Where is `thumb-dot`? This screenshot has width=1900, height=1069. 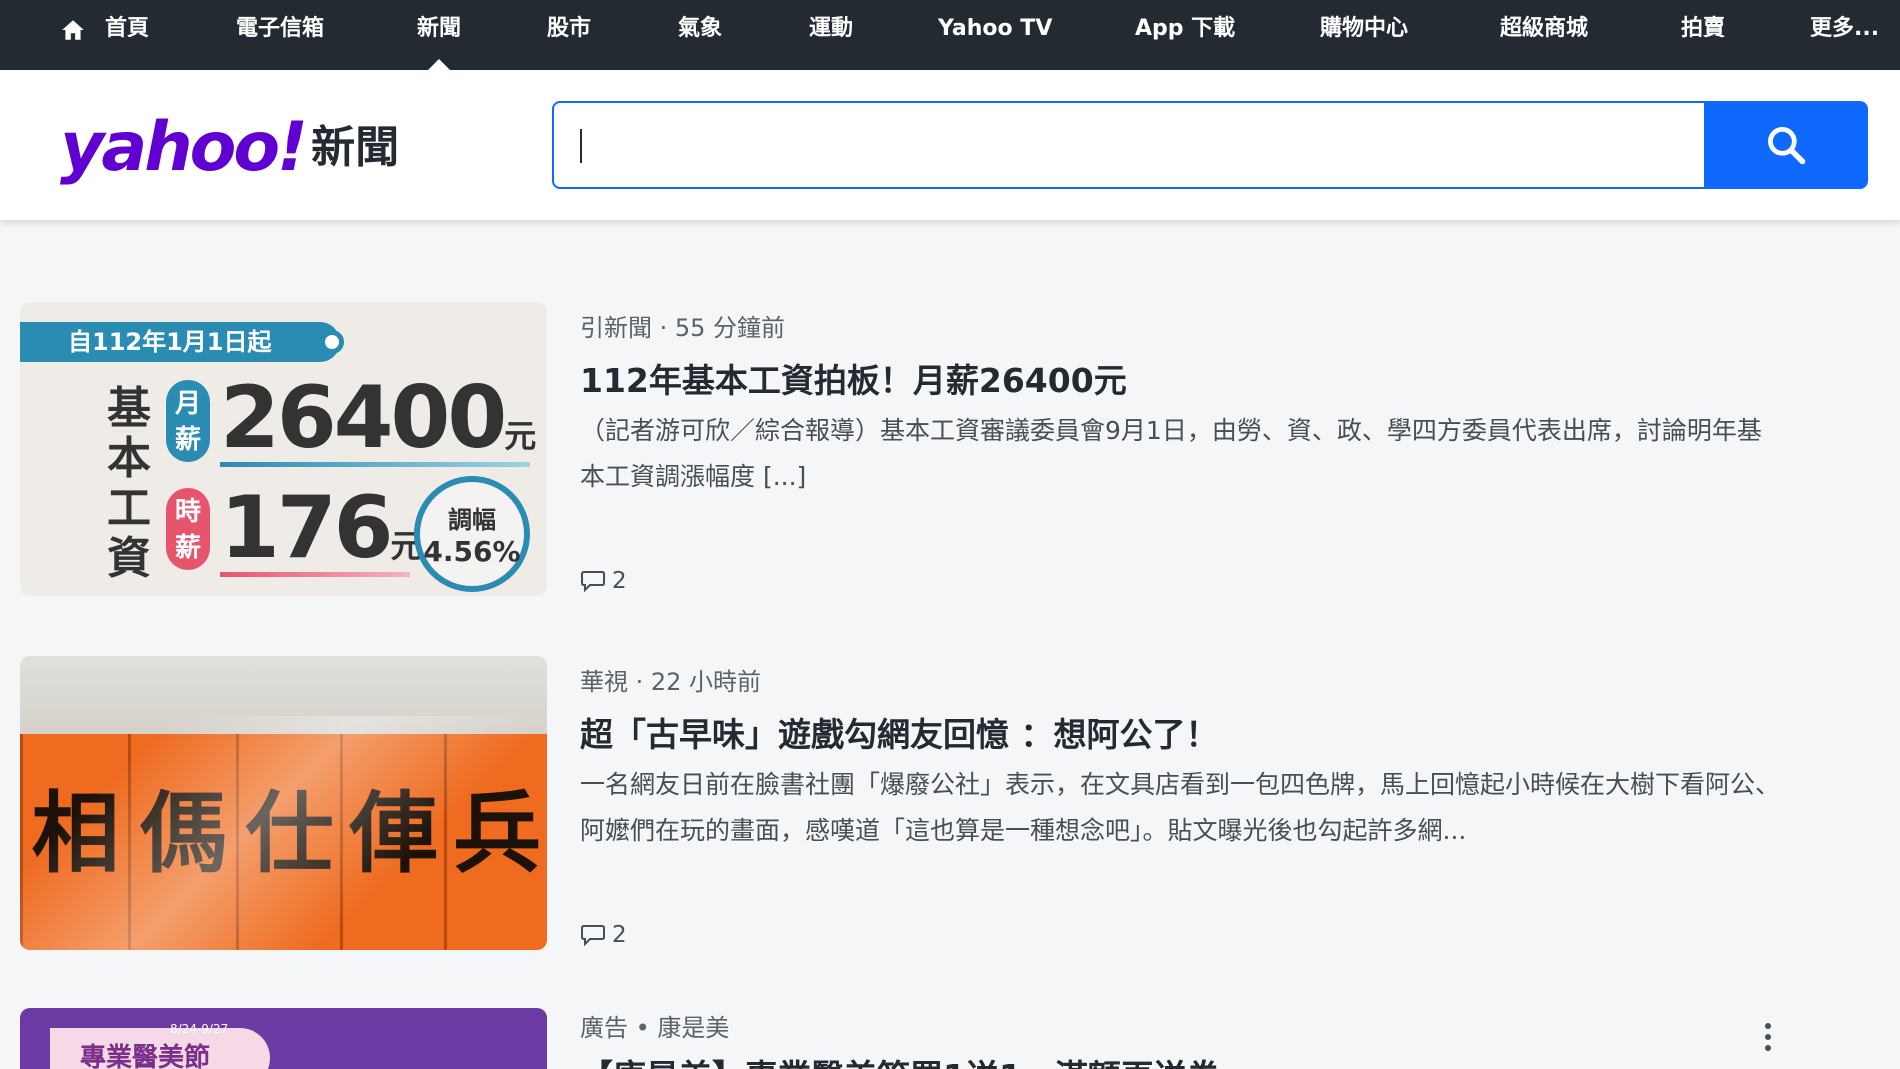
thumb-dot is located at coordinates (332, 342).